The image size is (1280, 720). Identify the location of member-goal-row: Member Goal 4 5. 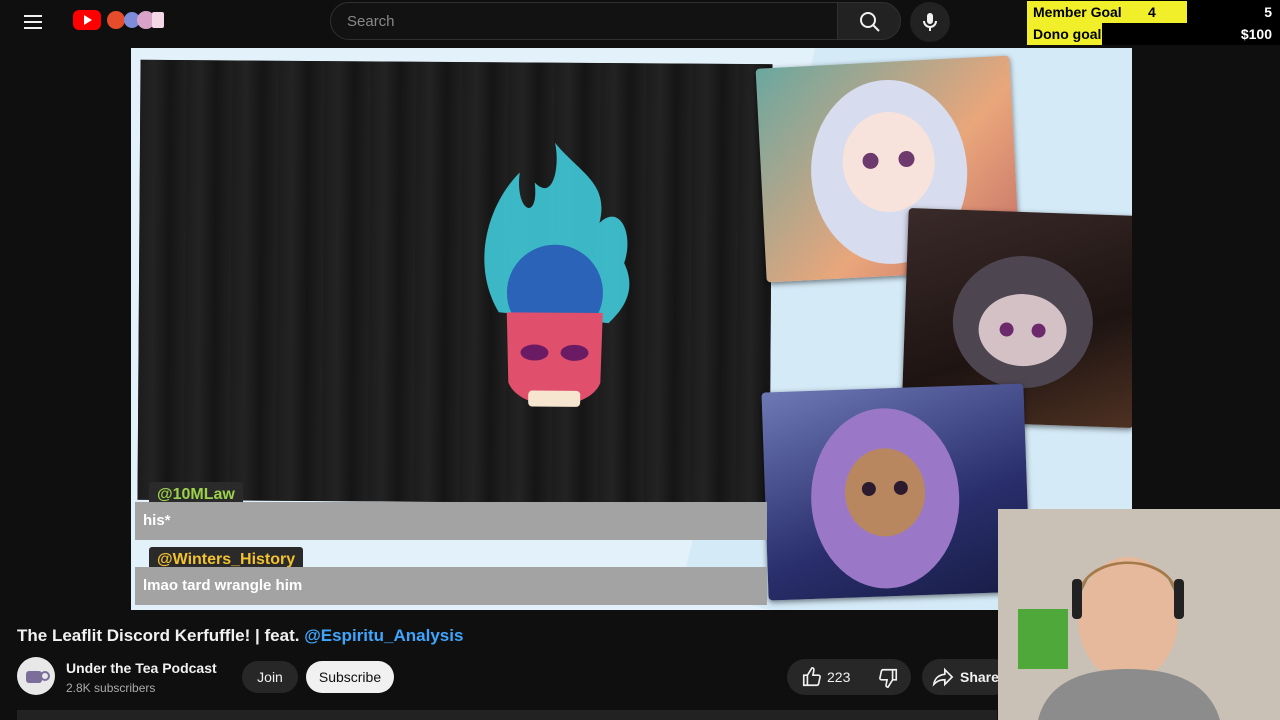
(1153, 12).